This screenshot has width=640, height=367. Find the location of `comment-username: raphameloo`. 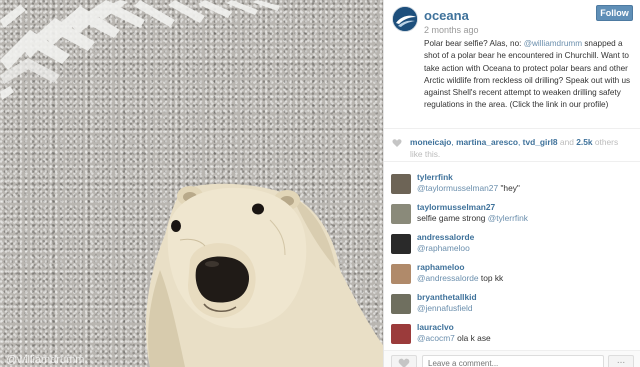

comment-username: raphameloo is located at coordinates (440, 267).